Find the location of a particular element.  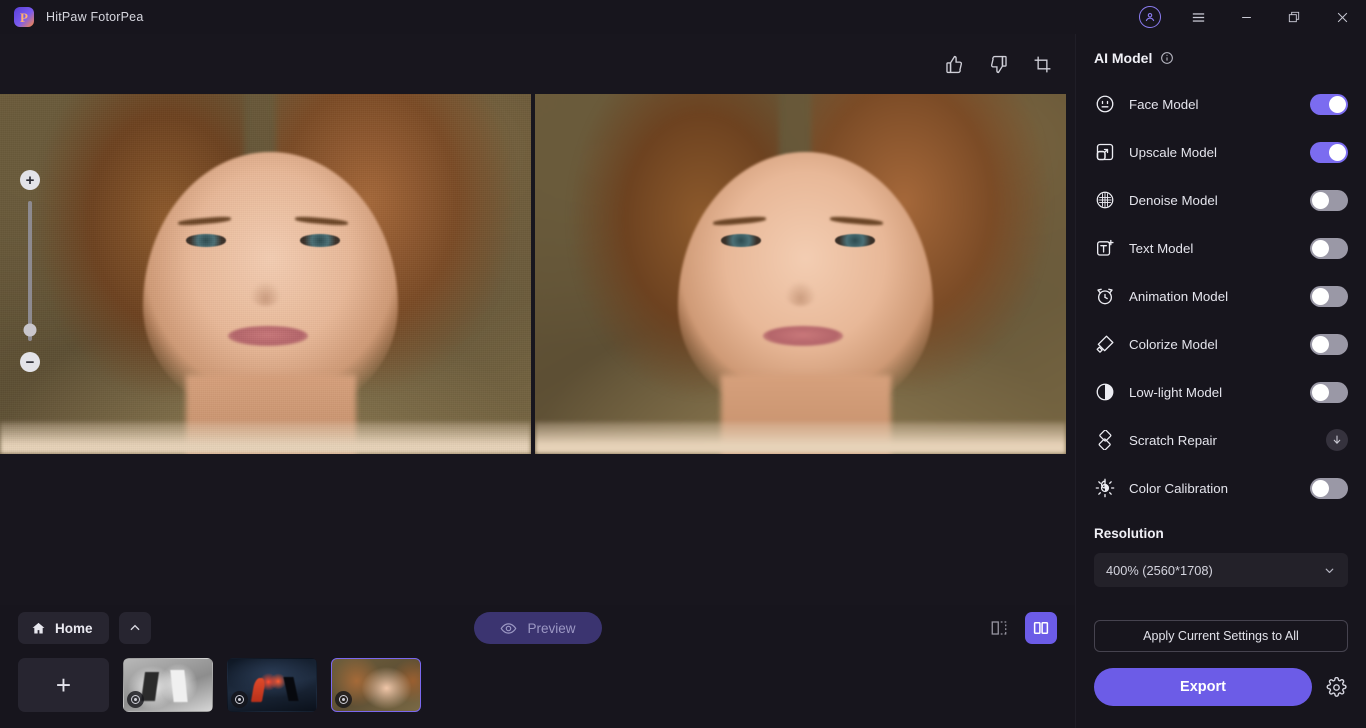

minimize-button is located at coordinates (1246, 17).